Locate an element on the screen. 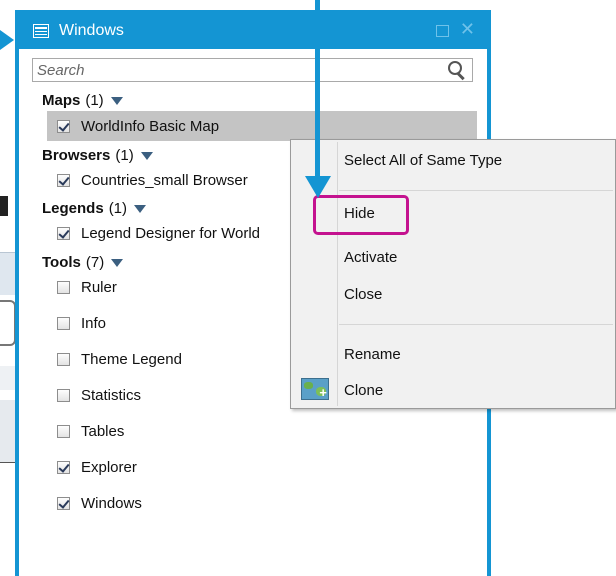  callout-line is located at coordinates (317, 90).